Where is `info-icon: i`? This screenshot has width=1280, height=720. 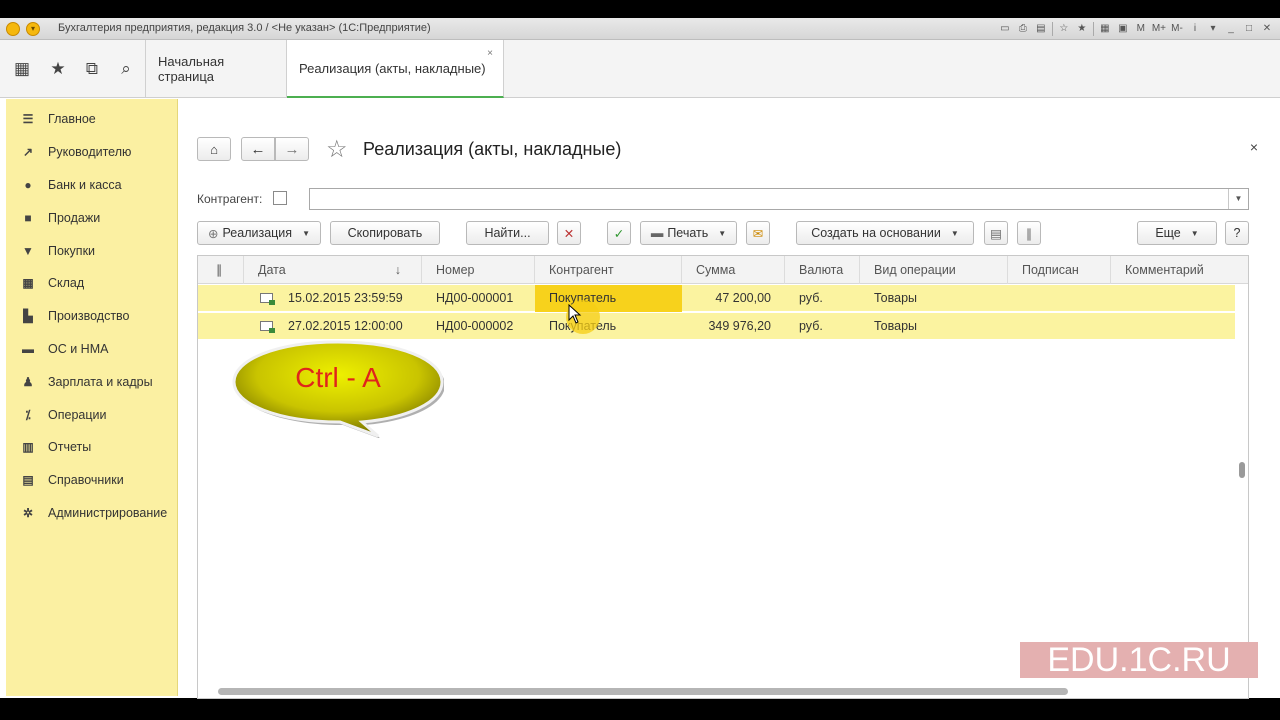
info-icon: i is located at coordinates (1195, 29).